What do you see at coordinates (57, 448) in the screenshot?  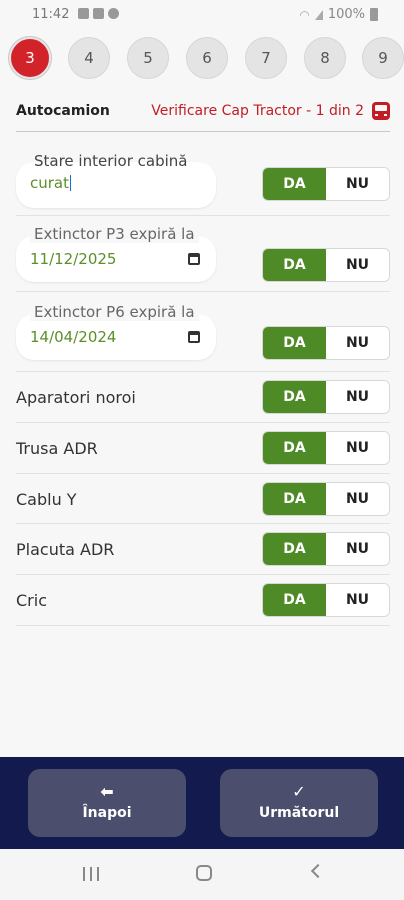 I see `trusa-label: Trusa ADR` at bounding box center [57, 448].